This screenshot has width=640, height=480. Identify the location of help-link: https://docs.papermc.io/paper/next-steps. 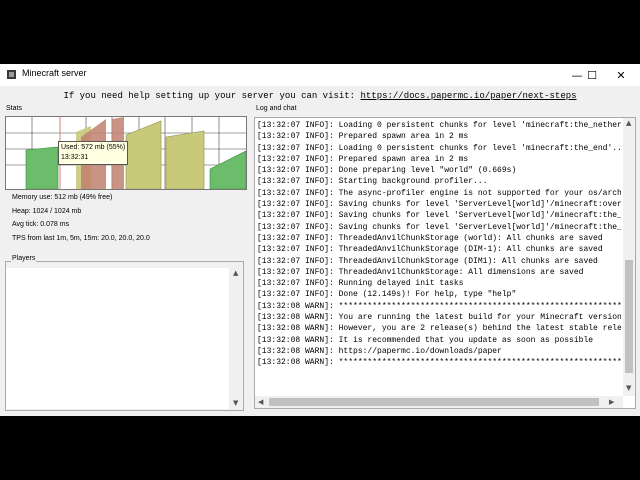
(469, 96).